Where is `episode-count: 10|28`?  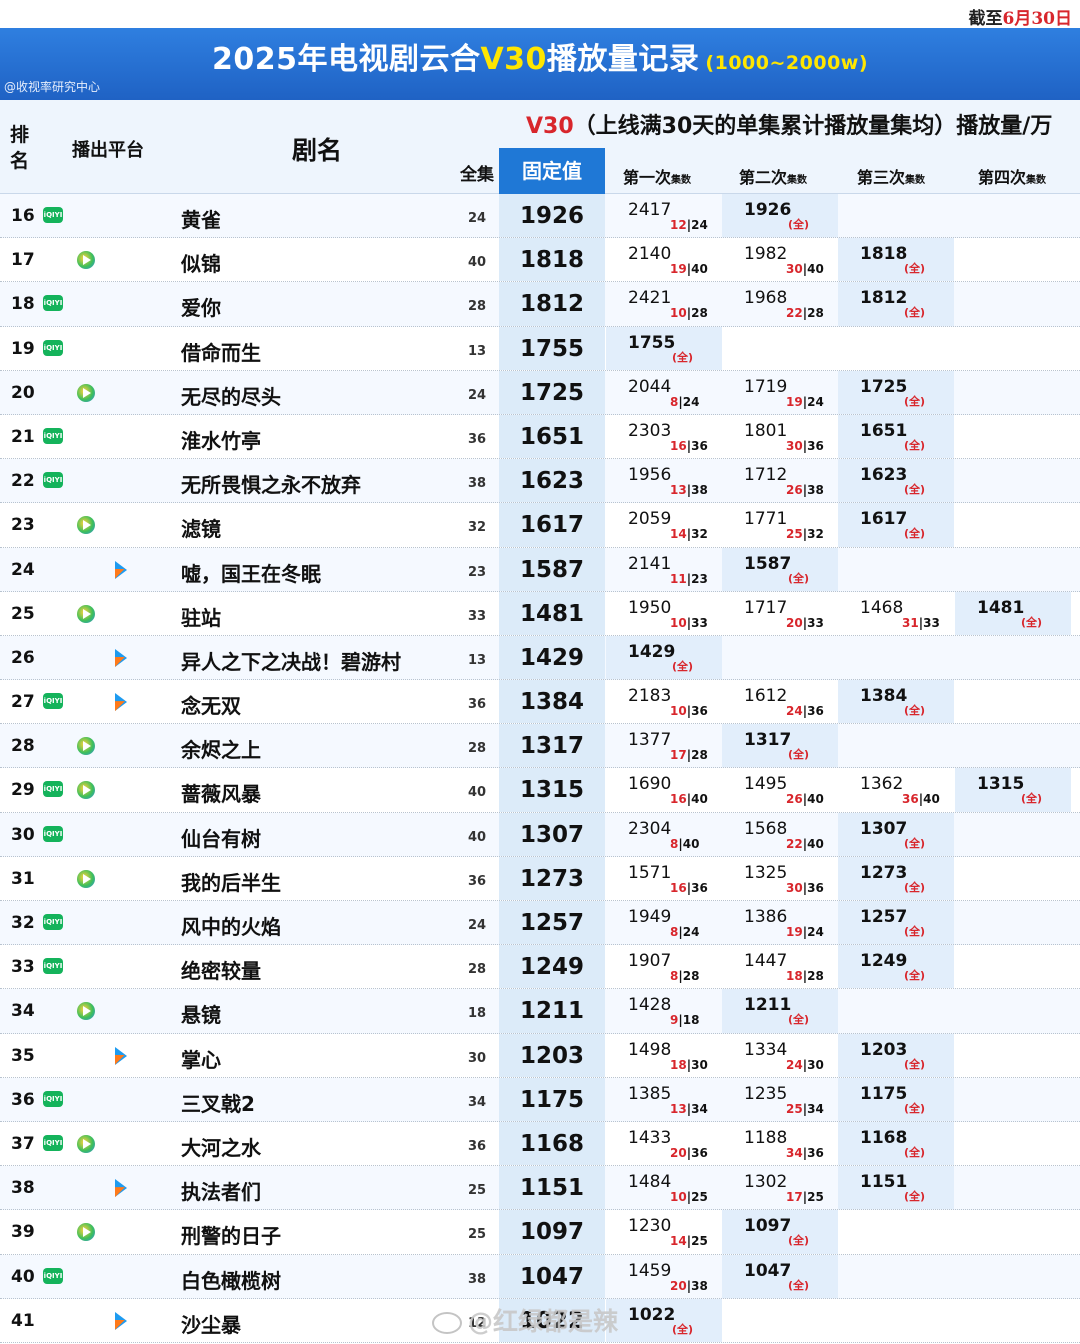
episode-count: 10|28 is located at coordinates (689, 313).